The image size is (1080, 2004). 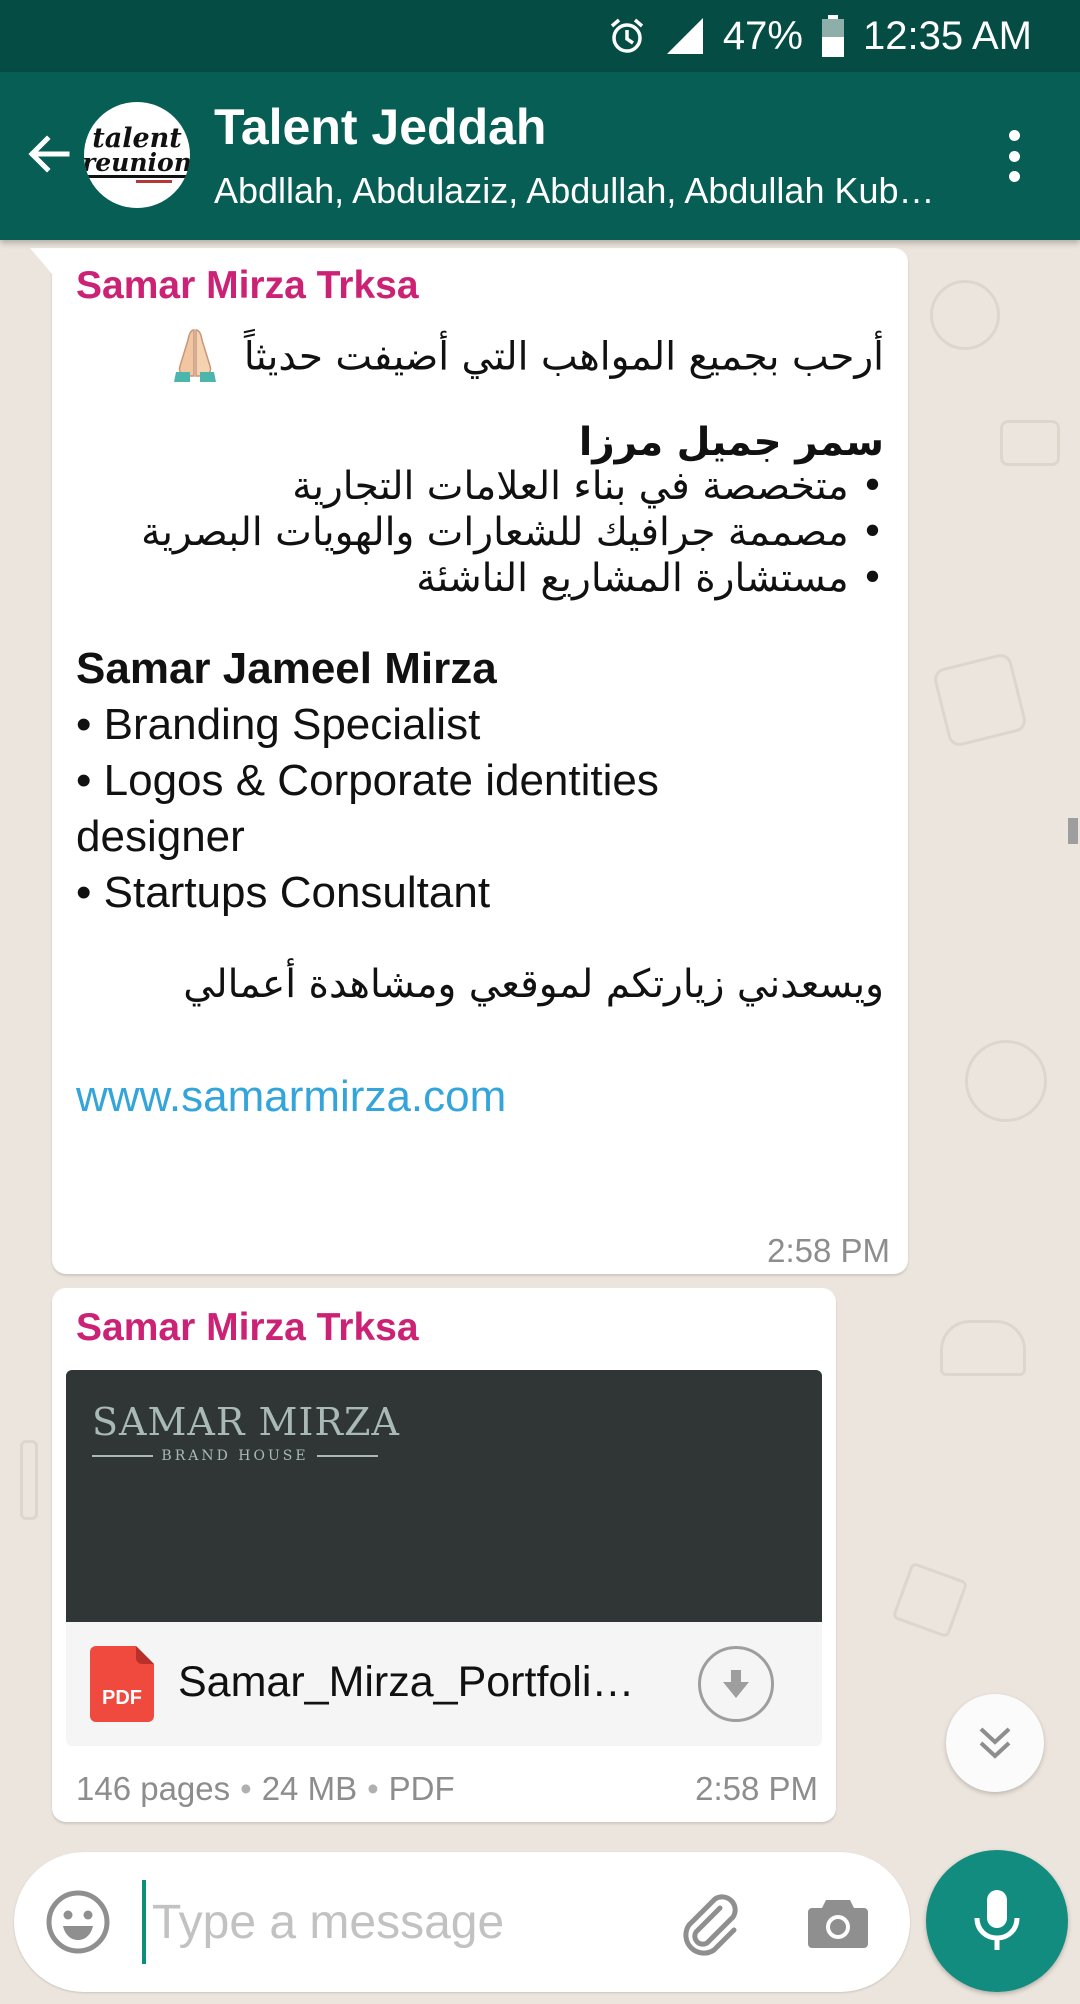 I want to click on message-text-line: Samar Jameel Mirza, so click(x=286, y=668).